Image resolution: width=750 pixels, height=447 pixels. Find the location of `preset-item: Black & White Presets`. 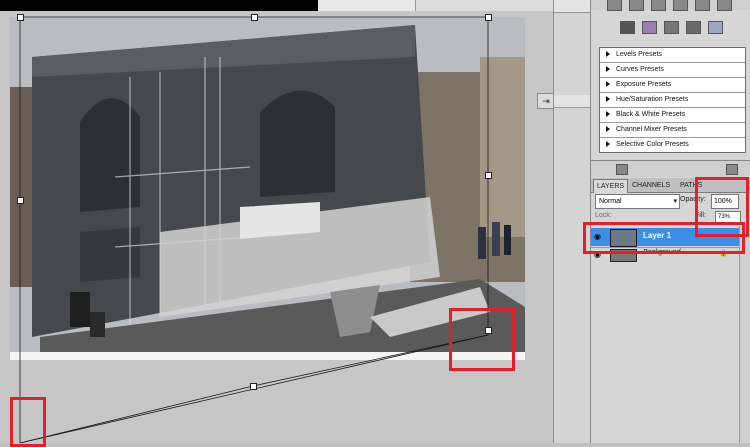

preset-item: Black & White Presets is located at coordinates (672, 115).